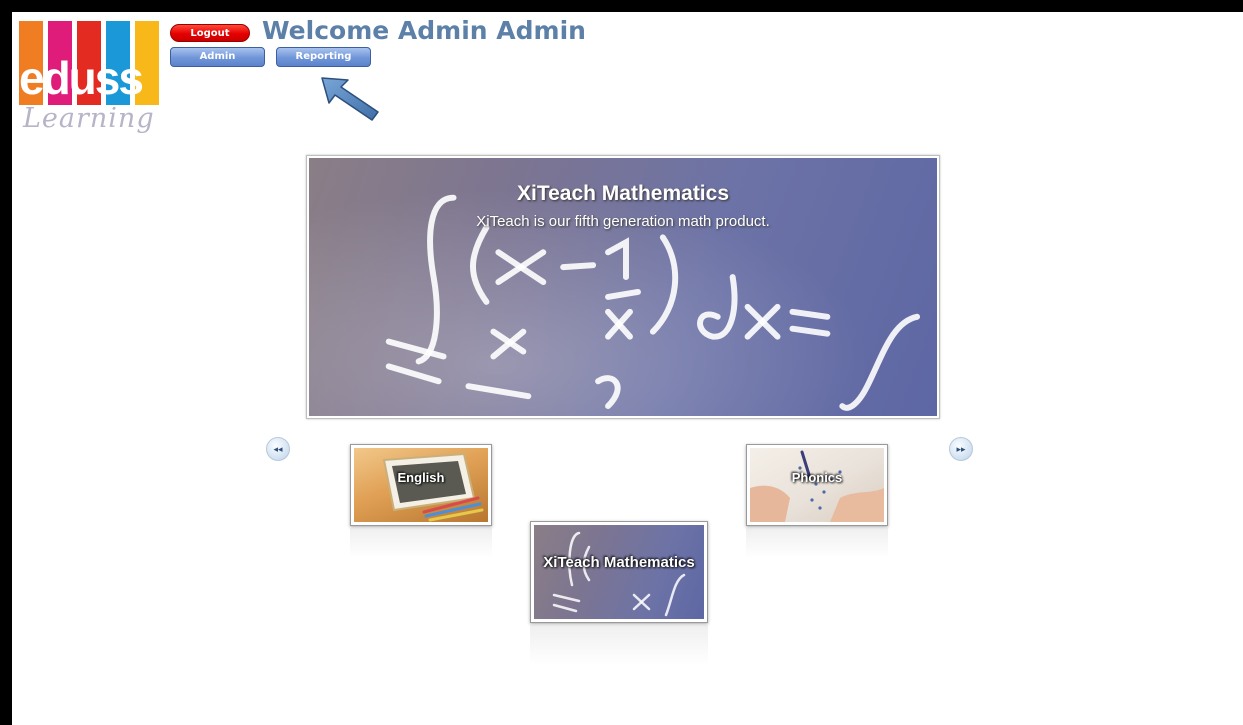 This screenshot has height=725, width=1243. I want to click on xiteach-reflection, so click(619, 645).